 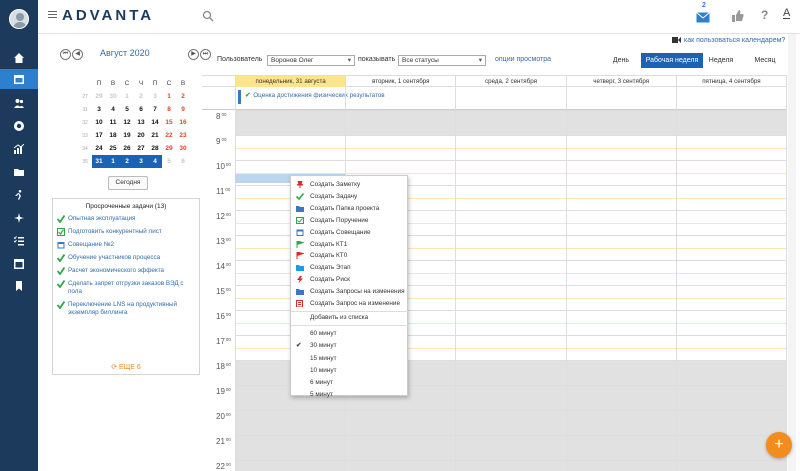 I want to click on duration-option: 10 минут, so click(x=350, y=370).